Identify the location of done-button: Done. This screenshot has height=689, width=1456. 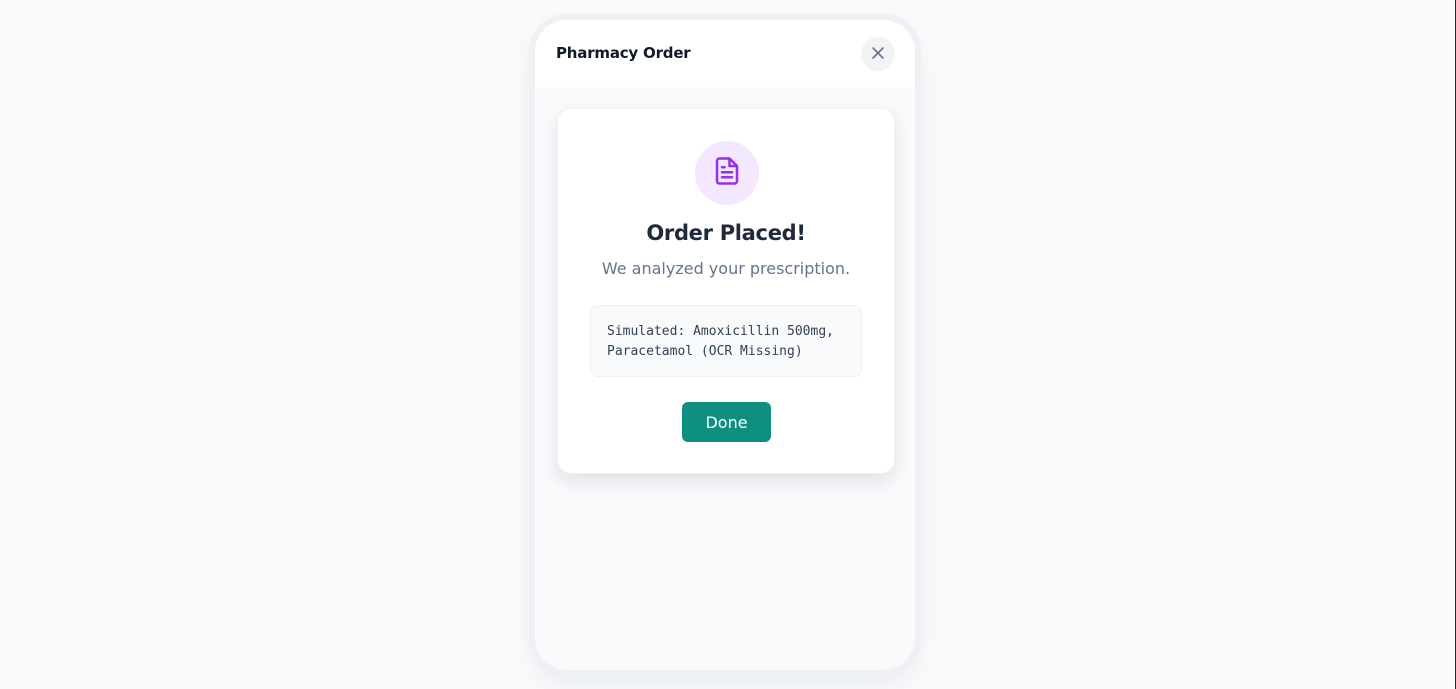
(726, 422).